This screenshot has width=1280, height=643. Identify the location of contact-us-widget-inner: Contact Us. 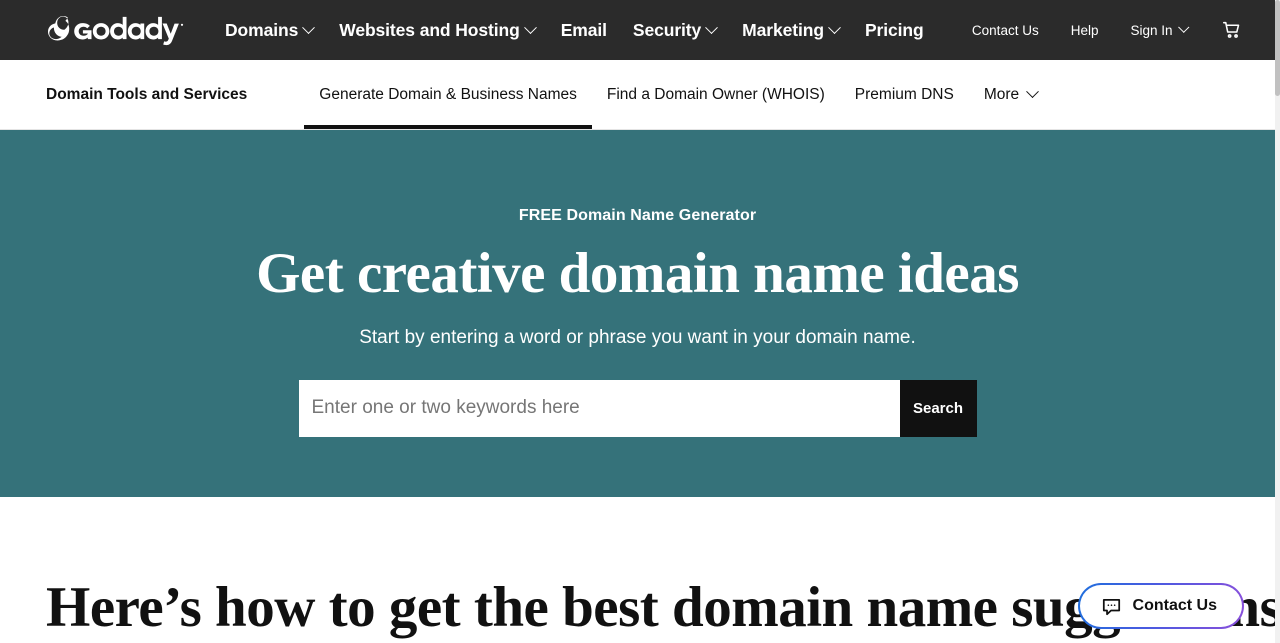
(1160, 606).